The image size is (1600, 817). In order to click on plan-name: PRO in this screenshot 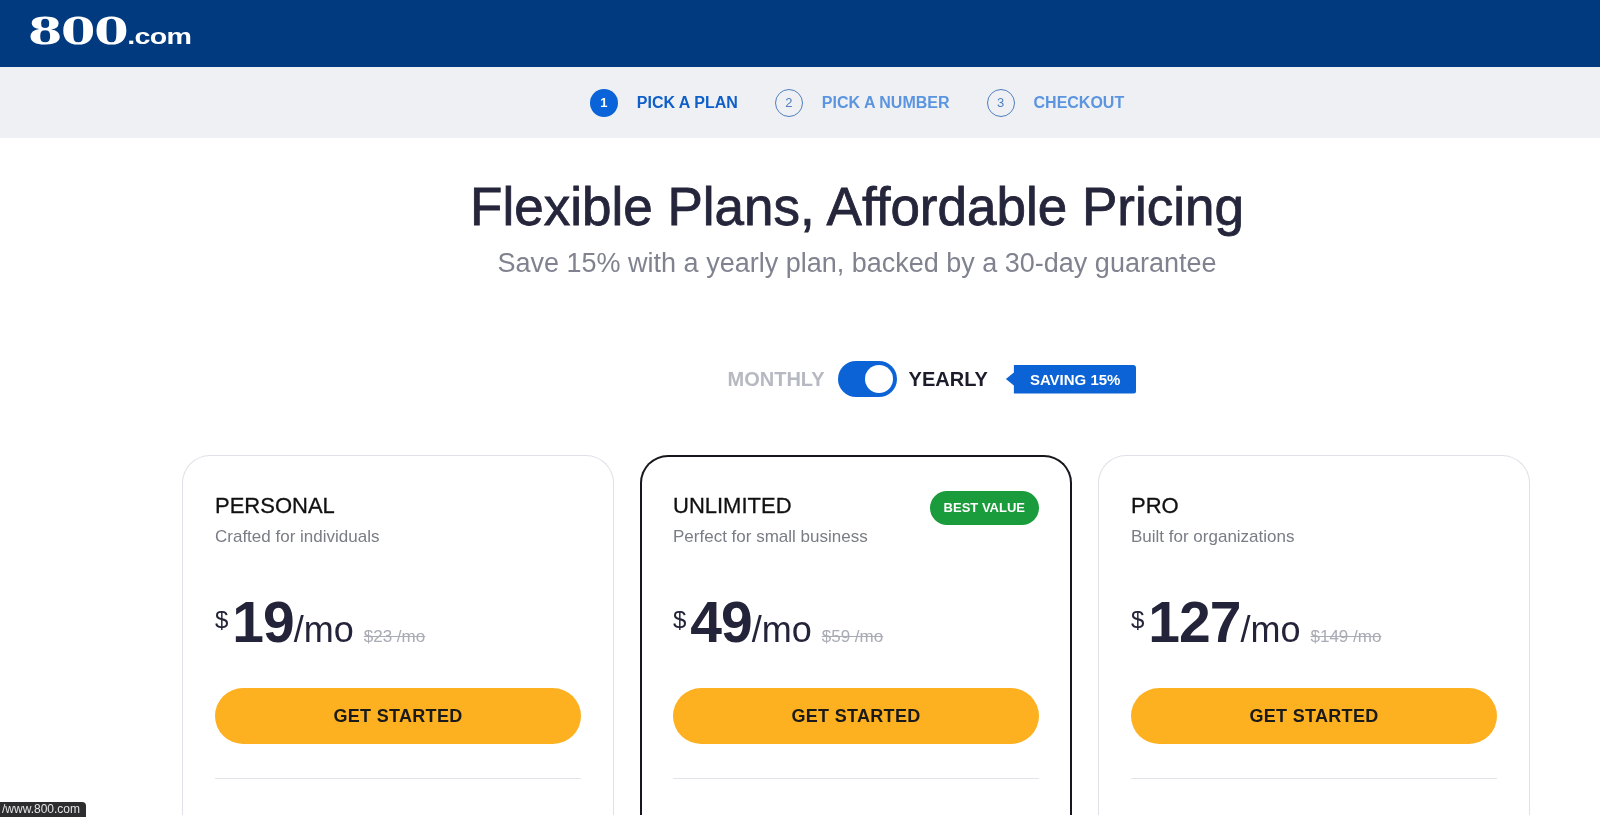, I will do `click(1155, 506)`.